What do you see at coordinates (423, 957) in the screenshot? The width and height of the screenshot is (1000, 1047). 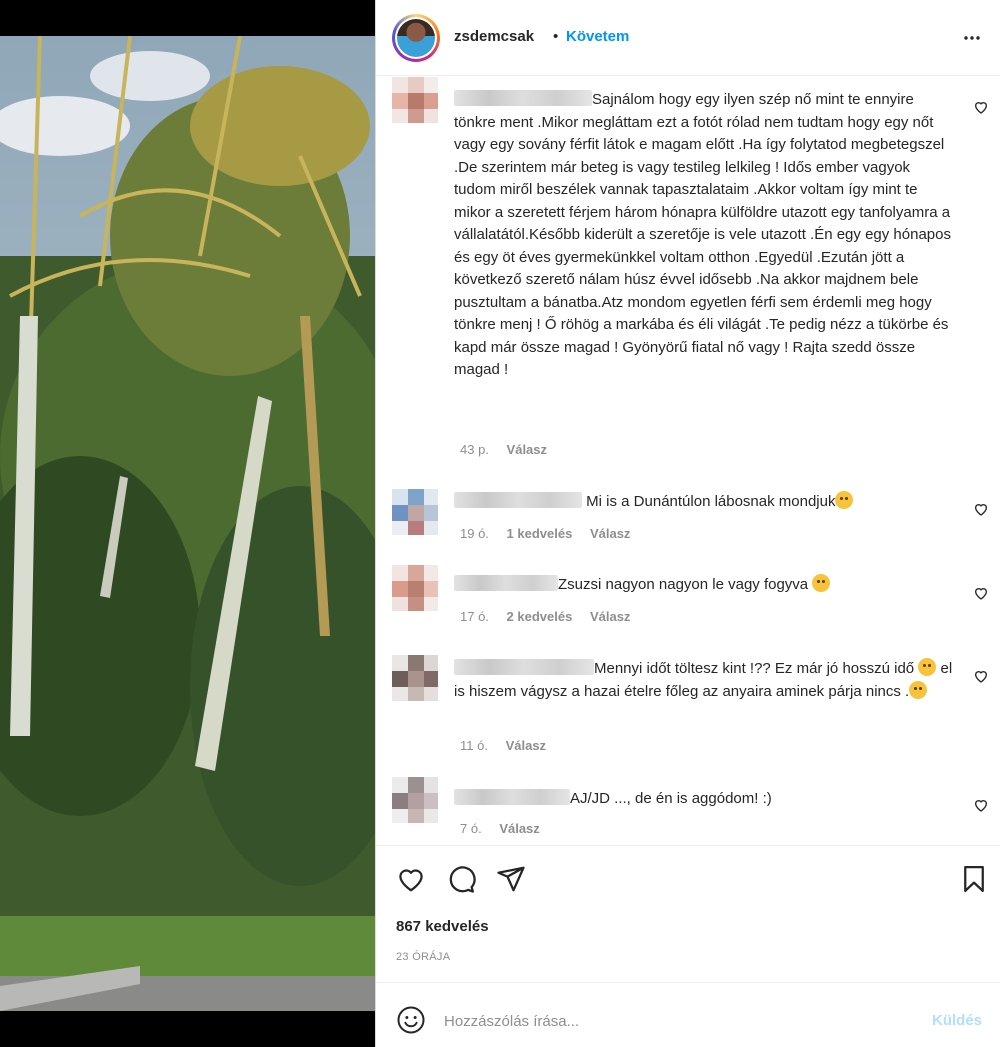 I see `post-time: 23 ÓRÁJA` at bounding box center [423, 957].